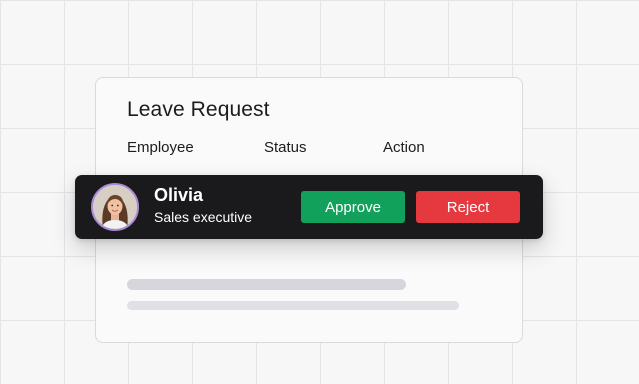  Describe the element at coordinates (198, 109) in the screenshot. I see `card-title: Leave Request` at that location.